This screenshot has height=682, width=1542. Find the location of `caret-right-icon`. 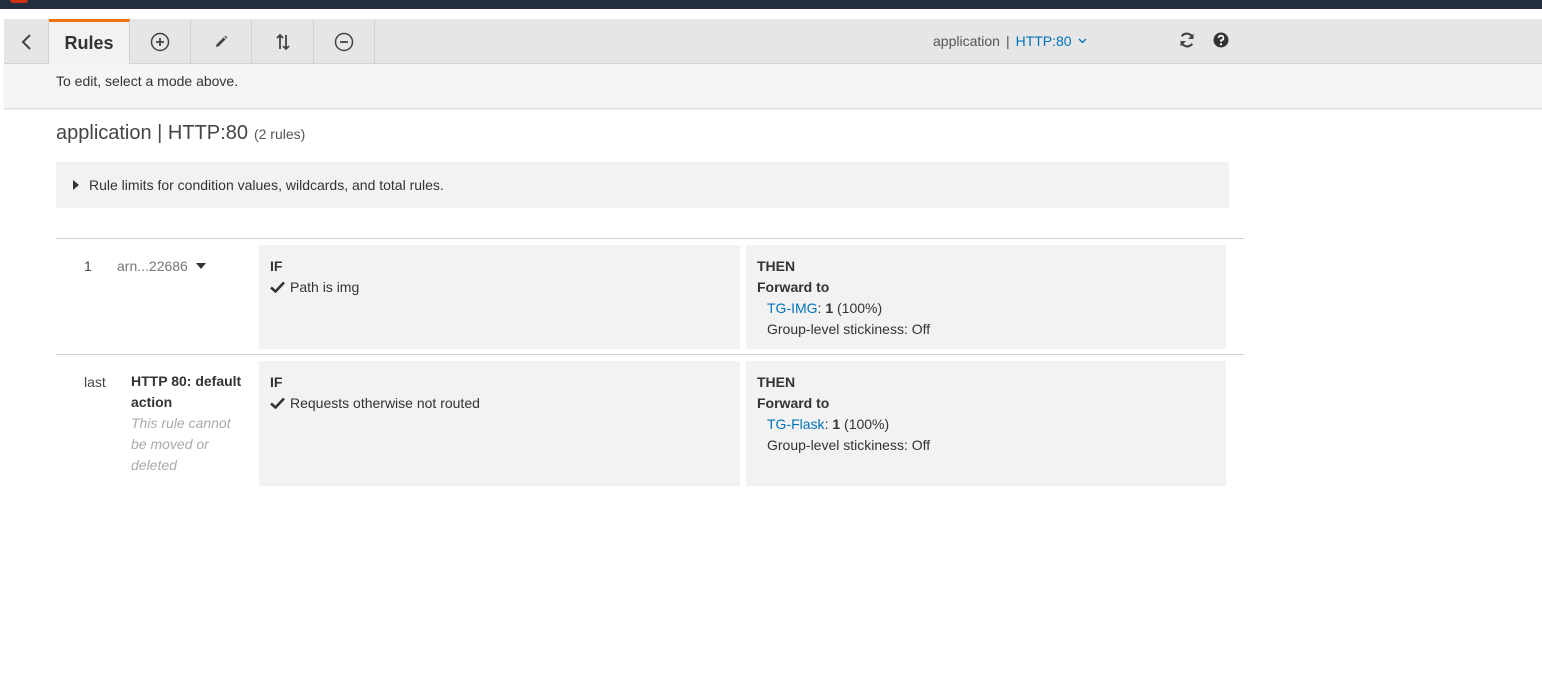

caret-right-icon is located at coordinates (76, 185).